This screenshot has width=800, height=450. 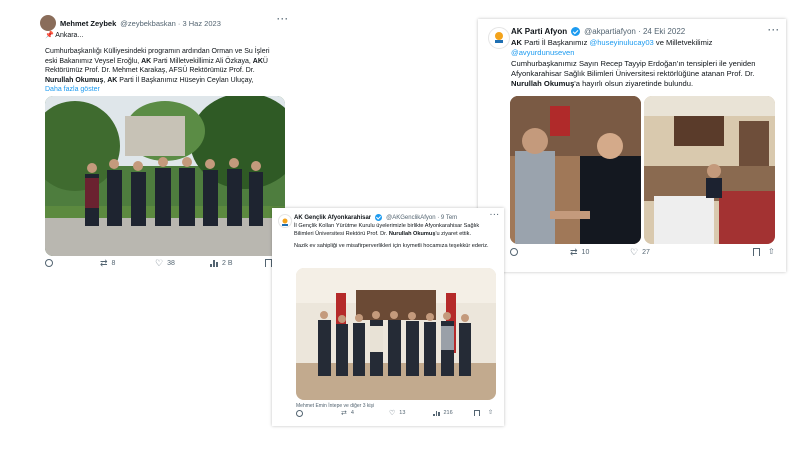 I want to click on views-count: 2 B, so click(x=227, y=263).